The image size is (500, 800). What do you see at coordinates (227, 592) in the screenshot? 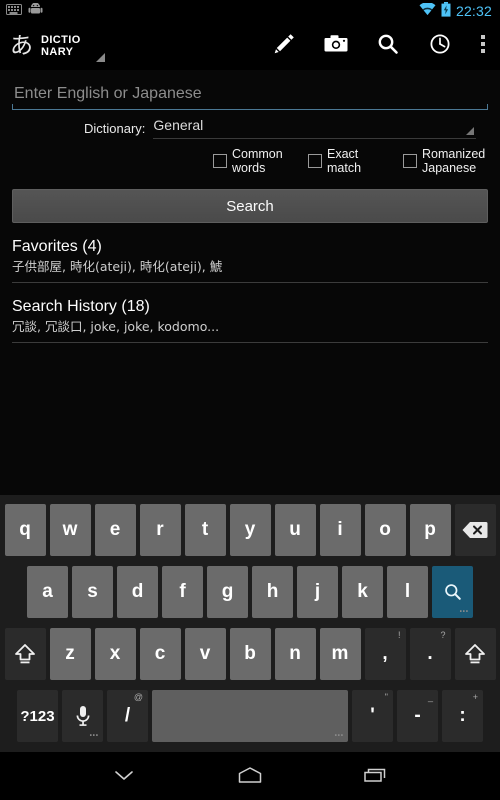
I see `key-g: g` at bounding box center [227, 592].